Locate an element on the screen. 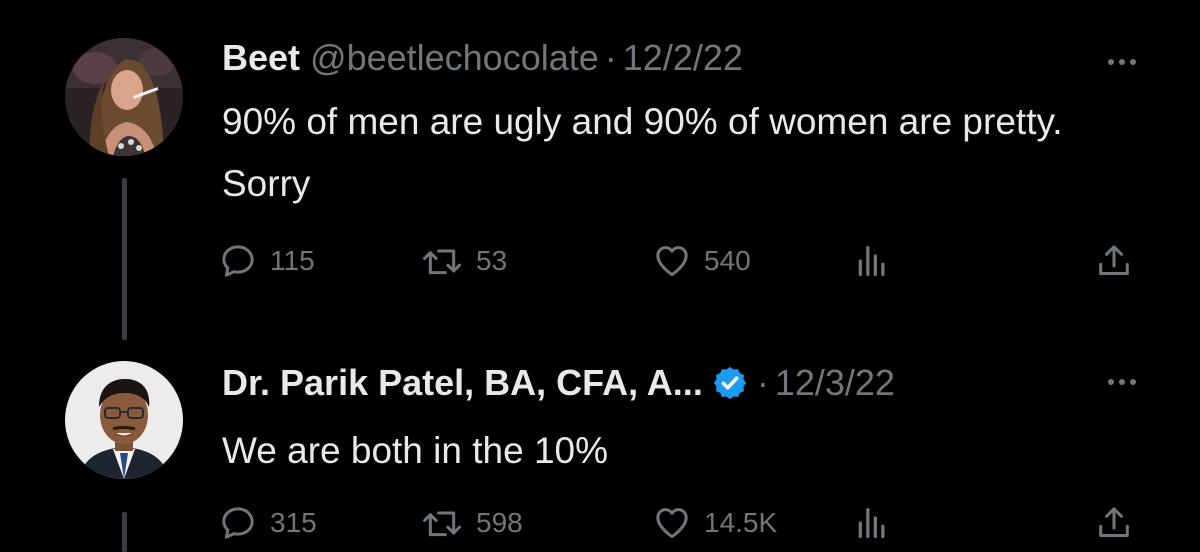 This screenshot has width=1200, height=552. like-button: 14.5K is located at coordinates (714, 523).